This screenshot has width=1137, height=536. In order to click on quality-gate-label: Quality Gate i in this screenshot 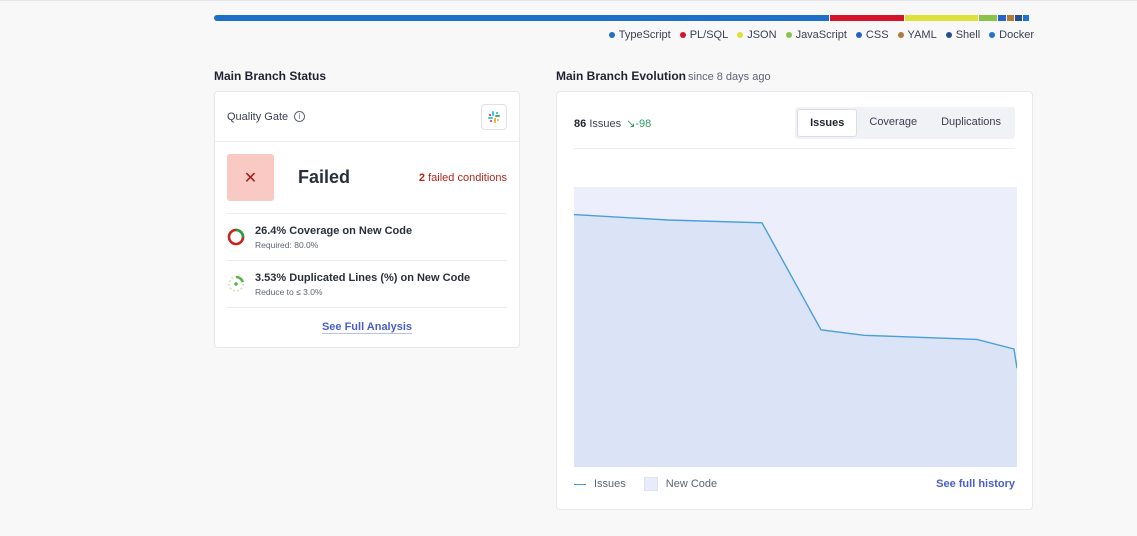, I will do `click(266, 117)`.